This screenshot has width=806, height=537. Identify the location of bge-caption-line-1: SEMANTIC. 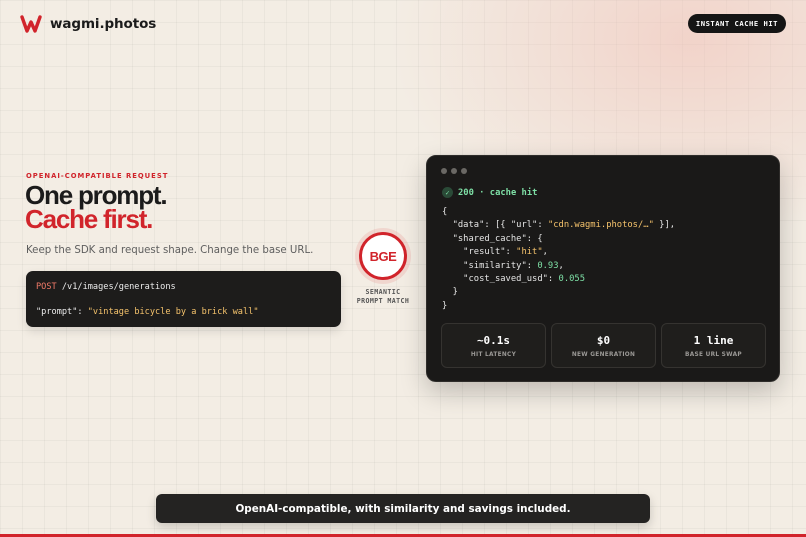
(383, 292).